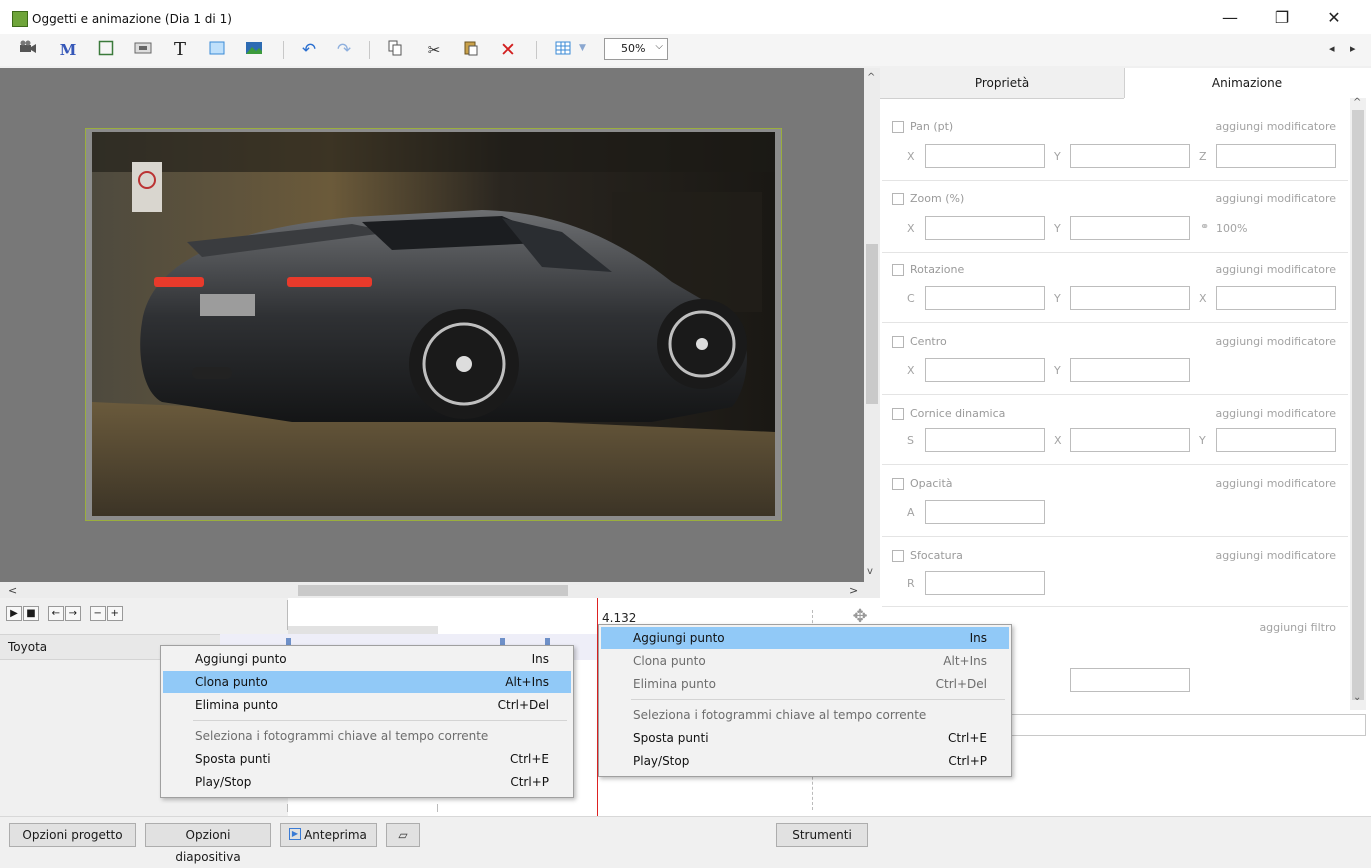 Image resolution: width=1371 pixels, height=868 pixels. Describe the element at coordinates (12, 590) in the screenshot. I see `scroll-left-icon: <` at that location.